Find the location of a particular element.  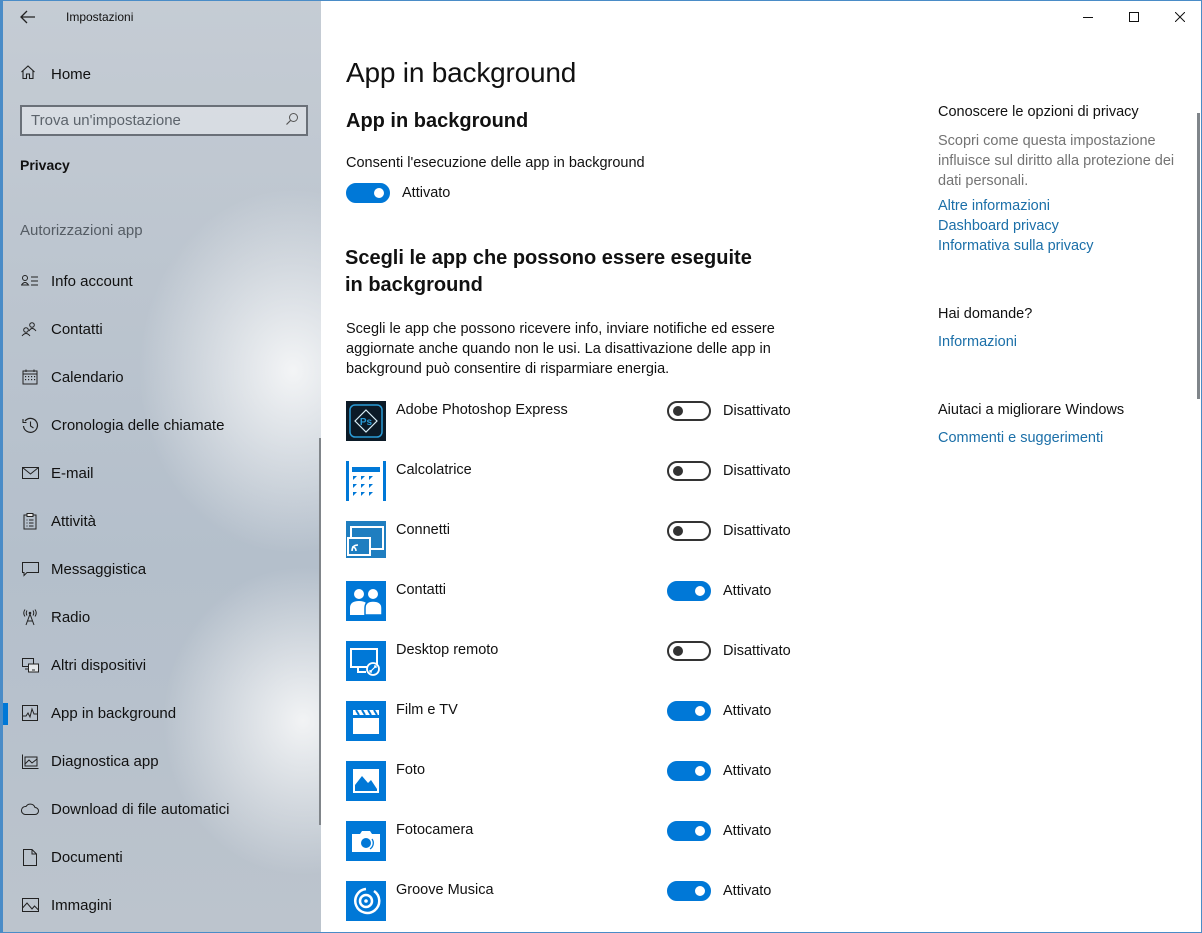

minimize-button is located at coordinates (1088, 17).